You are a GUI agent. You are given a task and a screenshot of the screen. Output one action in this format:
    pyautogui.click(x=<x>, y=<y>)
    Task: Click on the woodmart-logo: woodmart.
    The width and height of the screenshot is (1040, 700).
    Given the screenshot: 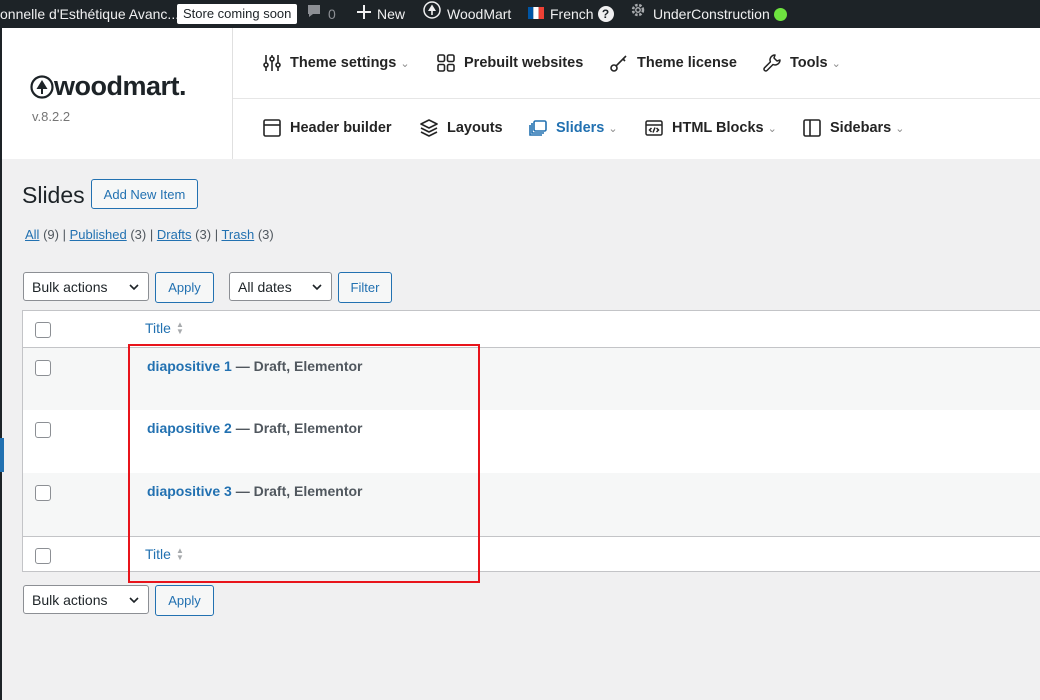 What is the action you would take?
    pyautogui.click(x=108, y=86)
    